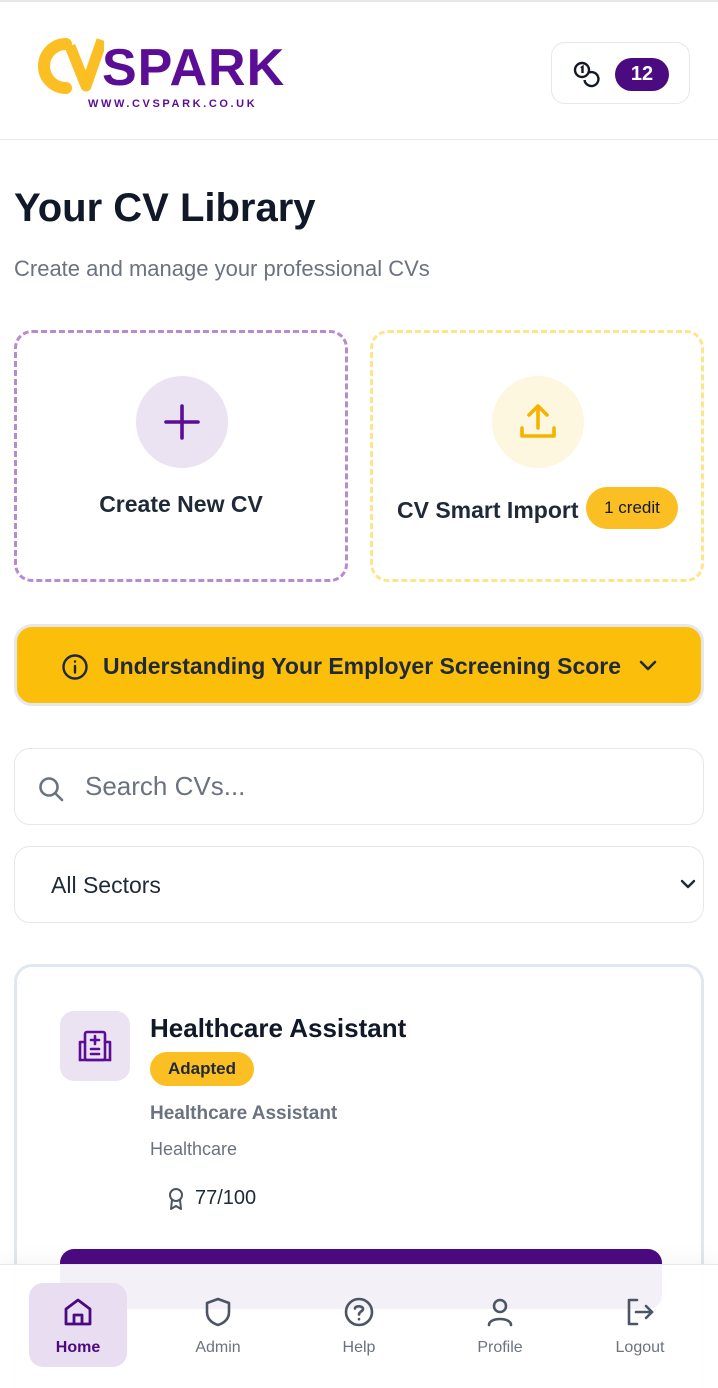 Image resolution: width=718 pixels, height=1388 pixels. What do you see at coordinates (640, 1347) in the screenshot?
I see `nav-label-logout: Logout` at bounding box center [640, 1347].